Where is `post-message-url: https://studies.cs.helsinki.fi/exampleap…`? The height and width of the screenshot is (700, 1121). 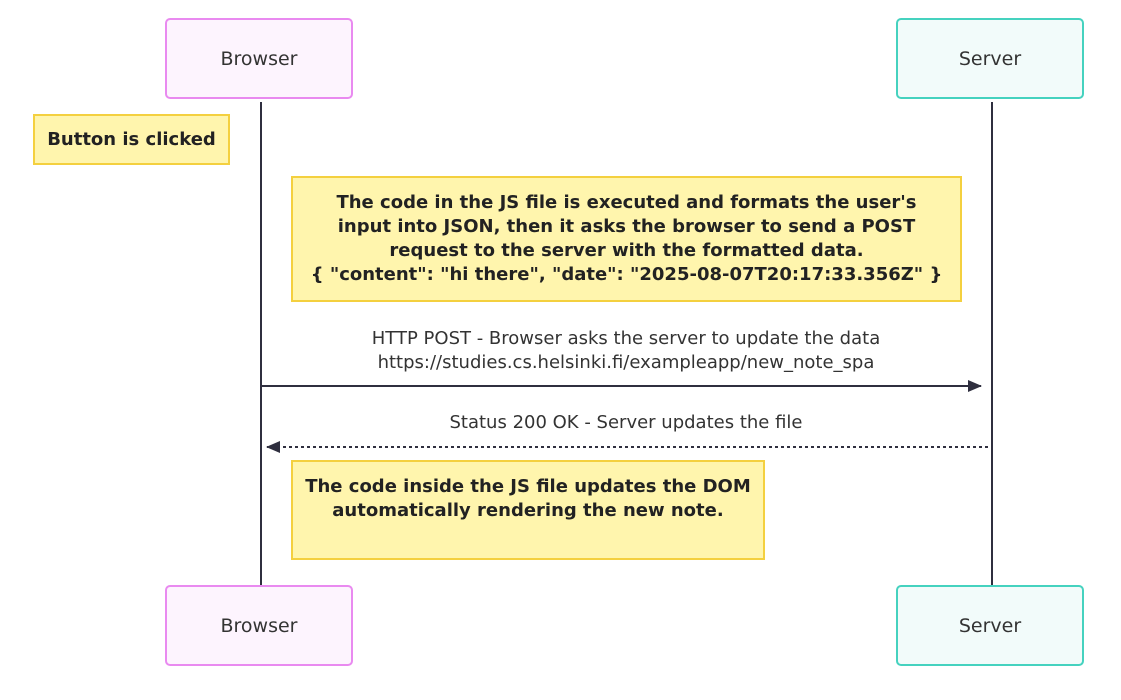 post-message-url: https://studies.cs.helsinki.fi/exampleap… is located at coordinates (626, 362).